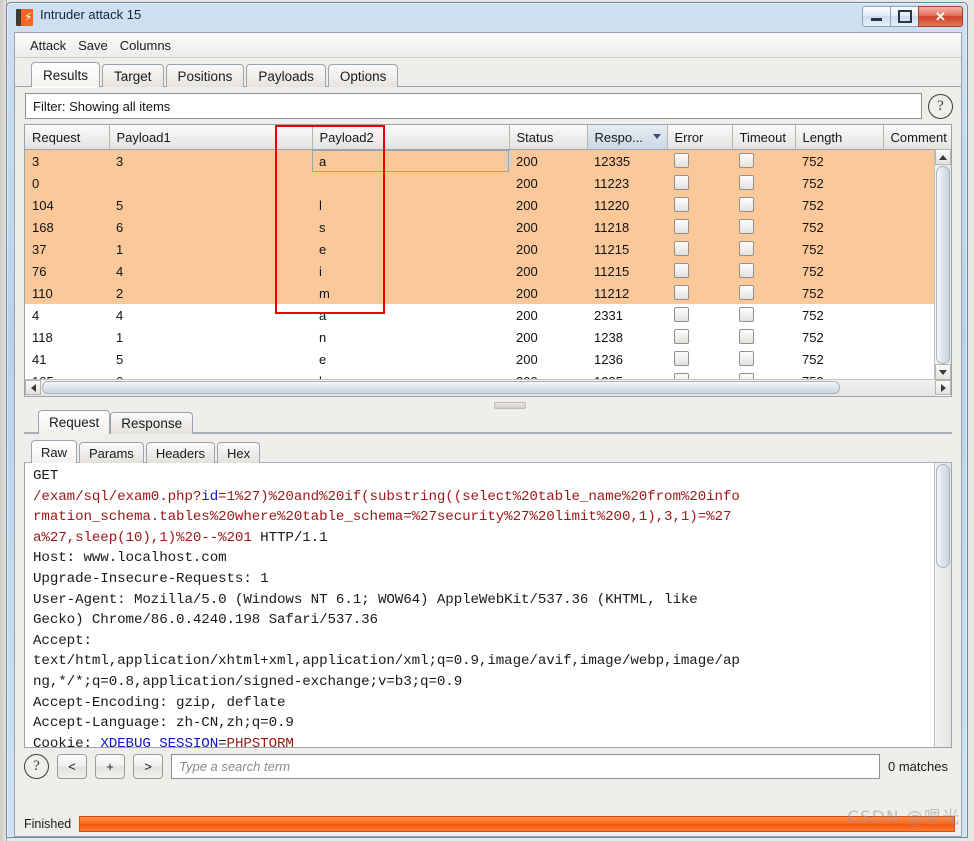 This screenshot has width=974, height=841. What do you see at coordinates (111, 452) in the screenshot?
I see `tab-params: Params` at bounding box center [111, 452].